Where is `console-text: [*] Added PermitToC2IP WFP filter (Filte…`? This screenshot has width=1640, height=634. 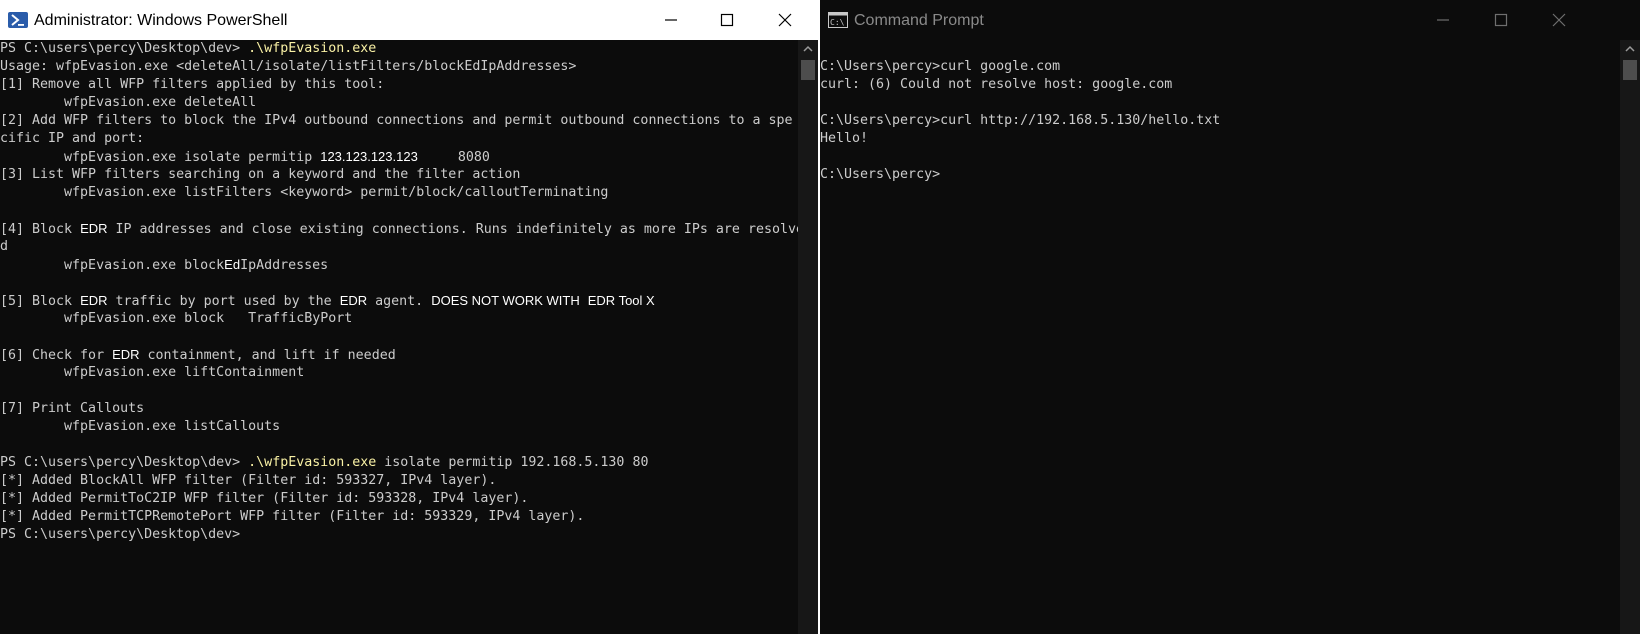 console-text: [*] Added PermitToC2IP WFP filter (Filte… is located at coordinates (264, 498).